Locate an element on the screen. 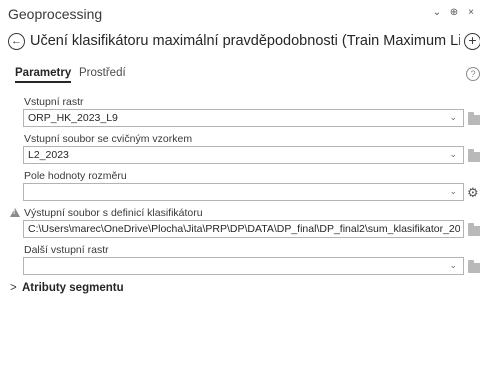 The height and width of the screenshot is (372, 480). gear-icon: ⚙ is located at coordinates (473, 192).